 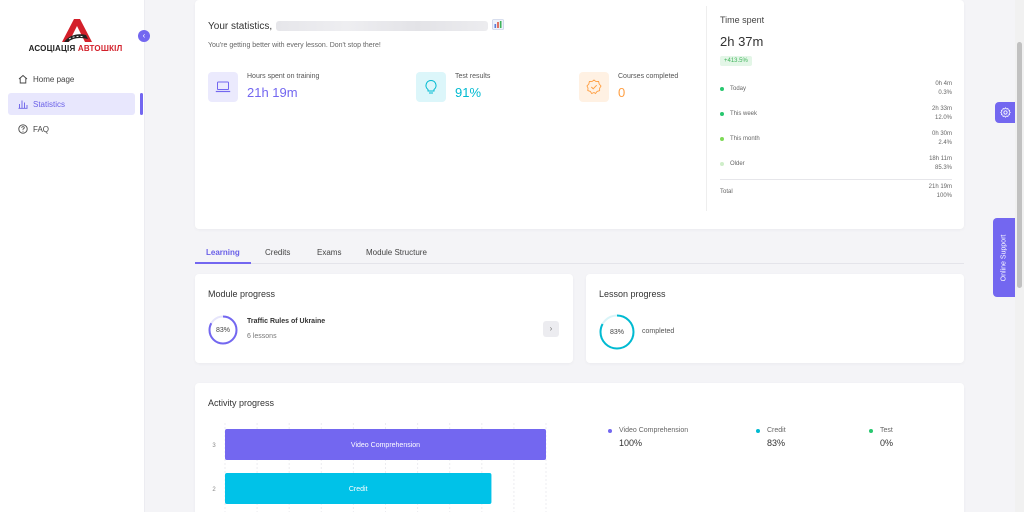 I want to click on chevron-left-icon: ‹, so click(x=144, y=35).